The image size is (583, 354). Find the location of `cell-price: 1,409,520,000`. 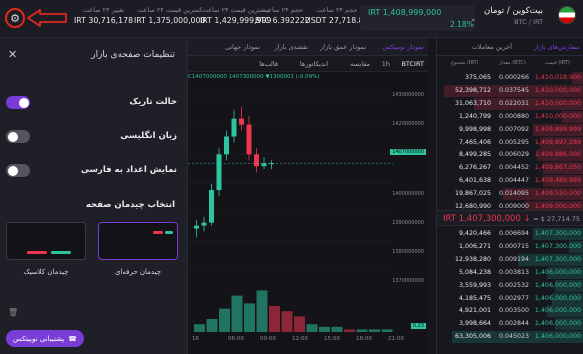

cell-price: 1,409,520,000 is located at coordinates (557, 194).